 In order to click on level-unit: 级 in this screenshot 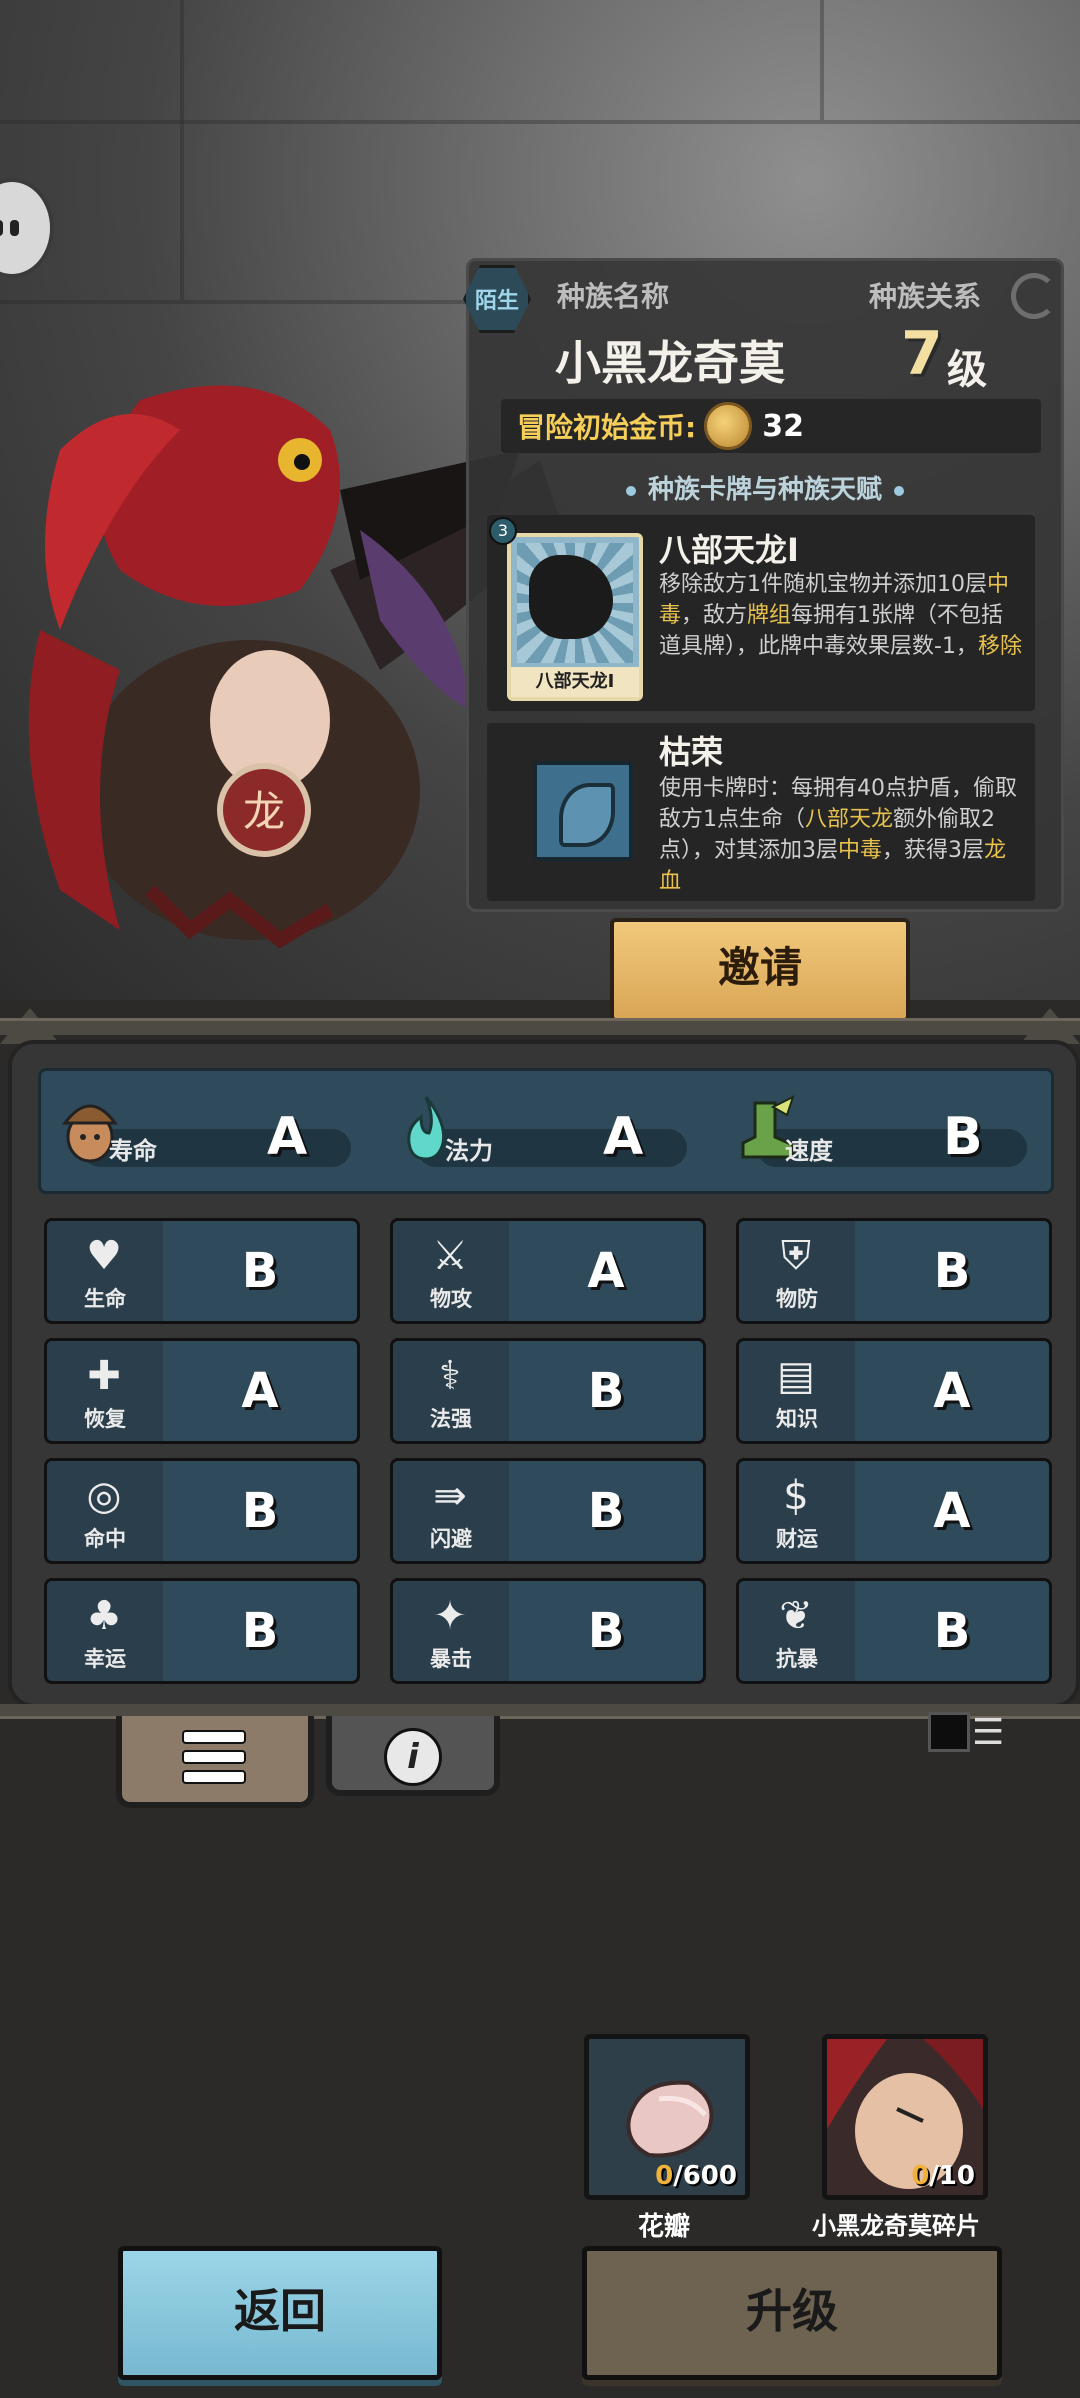, I will do `click(967, 370)`.